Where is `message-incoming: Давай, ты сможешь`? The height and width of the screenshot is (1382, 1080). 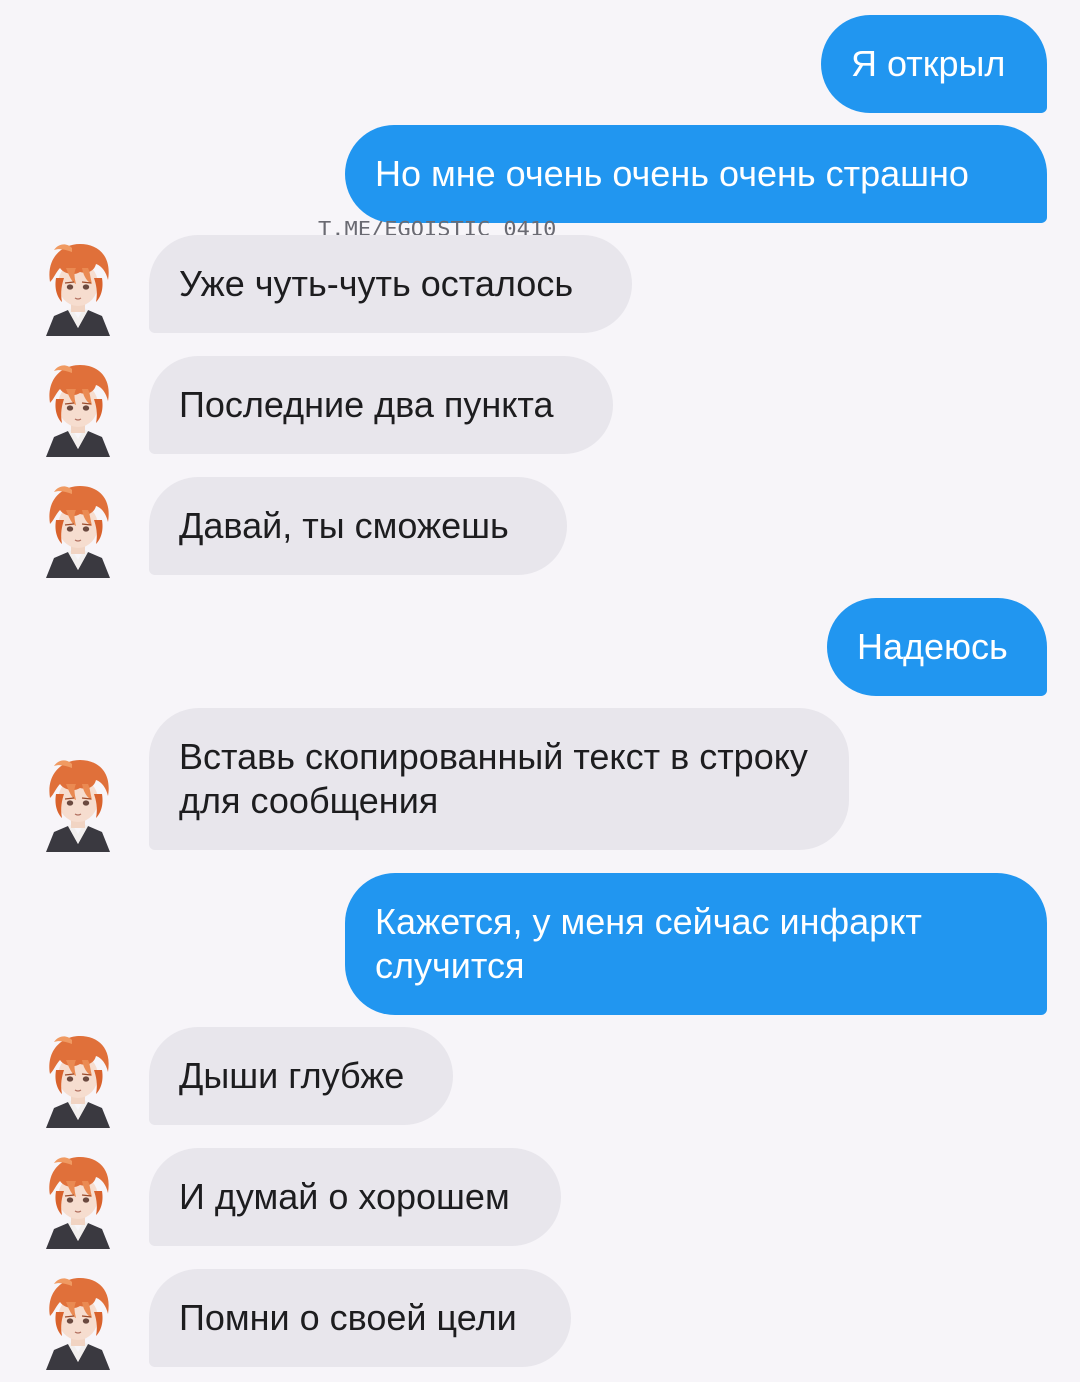 message-incoming: Давай, ты сможешь is located at coordinates (358, 526).